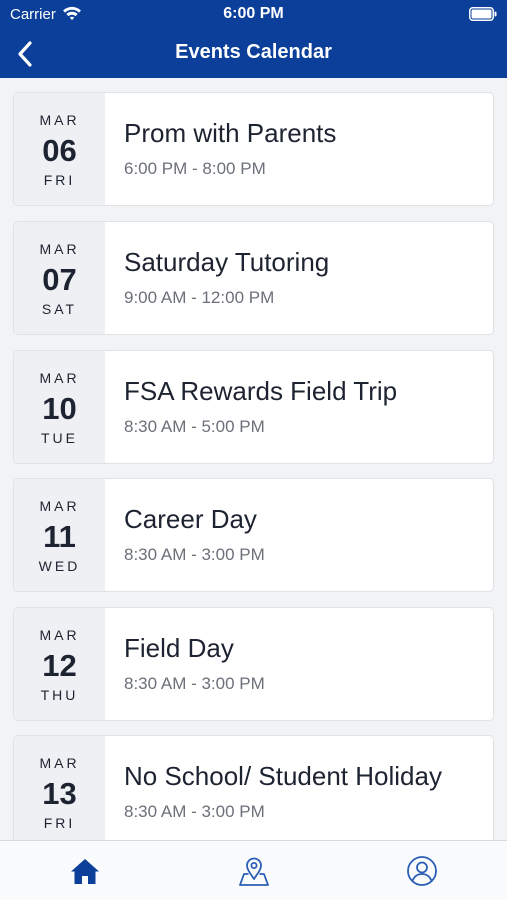 The image size is (507, 900). I want to click on date-box: MAR 12 THU, so click(59, 664).